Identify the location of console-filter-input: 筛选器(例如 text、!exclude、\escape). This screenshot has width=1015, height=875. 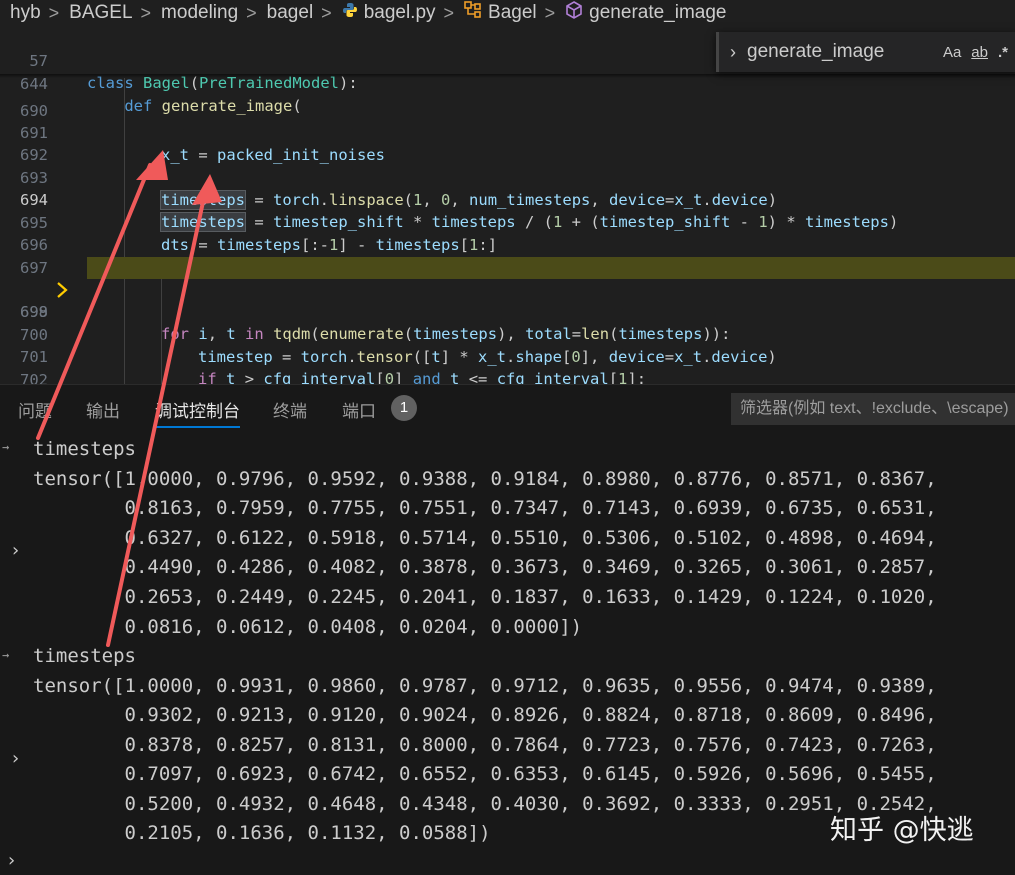
(873, 409).